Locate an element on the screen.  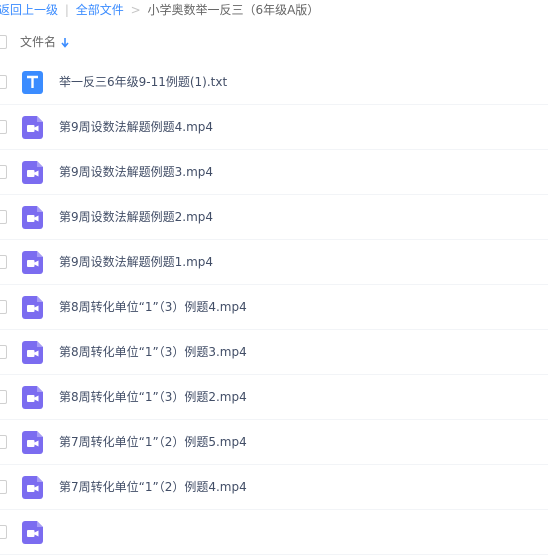
file-name: 第8周转化单位“1”（3）例题4.mp4 is located at coordinates (153, 307).